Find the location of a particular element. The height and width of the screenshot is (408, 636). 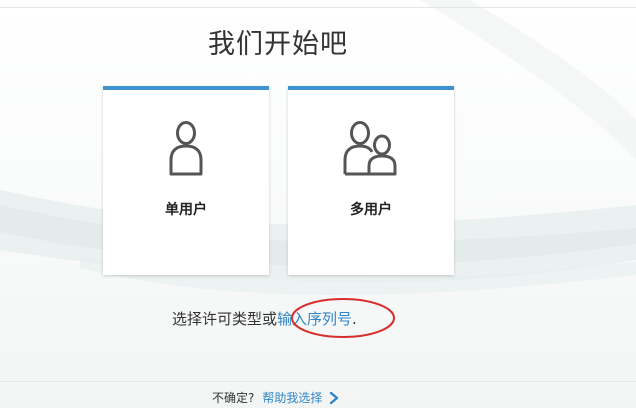

page-title: 我们开始吧 is located at coordinates (278, 44).